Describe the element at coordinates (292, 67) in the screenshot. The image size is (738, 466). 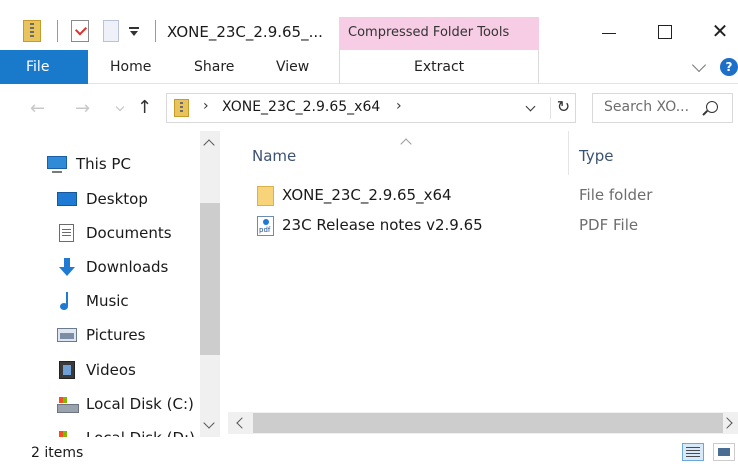
I see `tab-view: View` at that location.